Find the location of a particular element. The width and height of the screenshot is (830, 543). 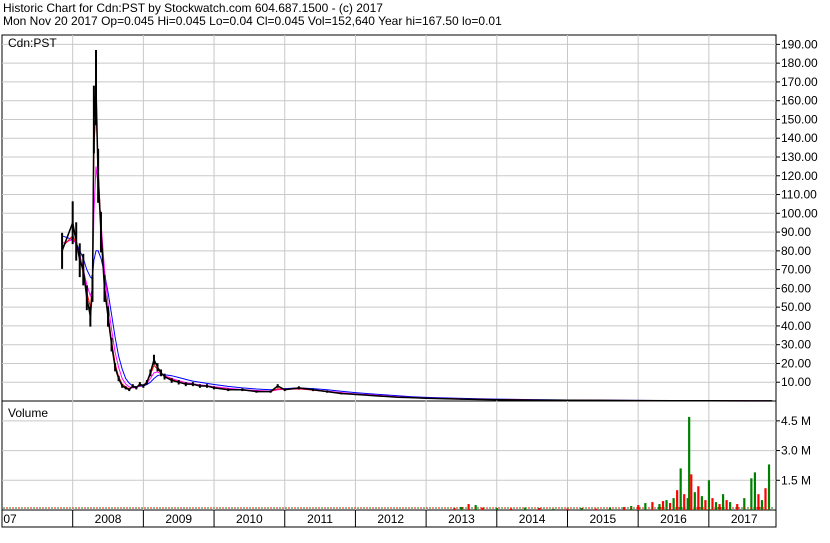

y-tick-label: 160.00 is located at coordinates (799, 101).